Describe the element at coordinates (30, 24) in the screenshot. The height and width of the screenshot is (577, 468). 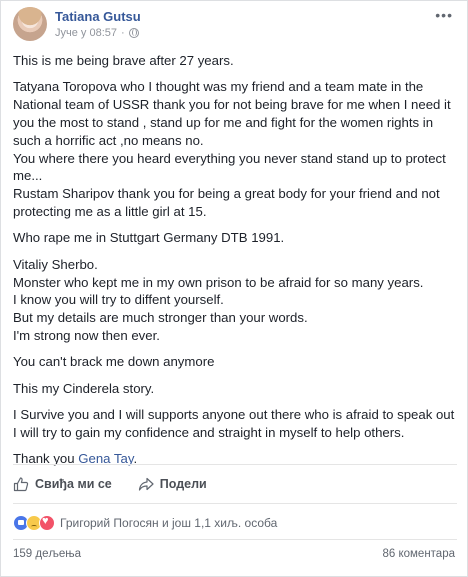
I see `avatar` at that location.